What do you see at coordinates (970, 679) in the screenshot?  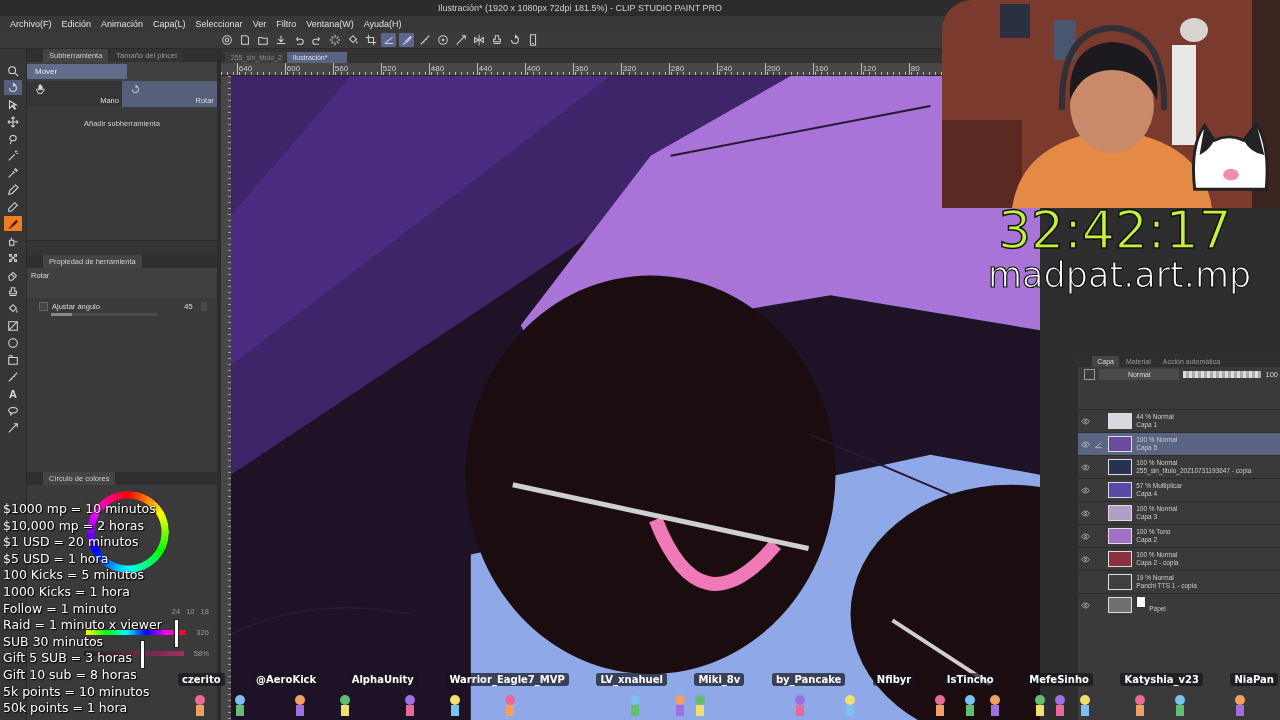 I see `viewer-name: IsTincho` at bounding box center [970, 679].